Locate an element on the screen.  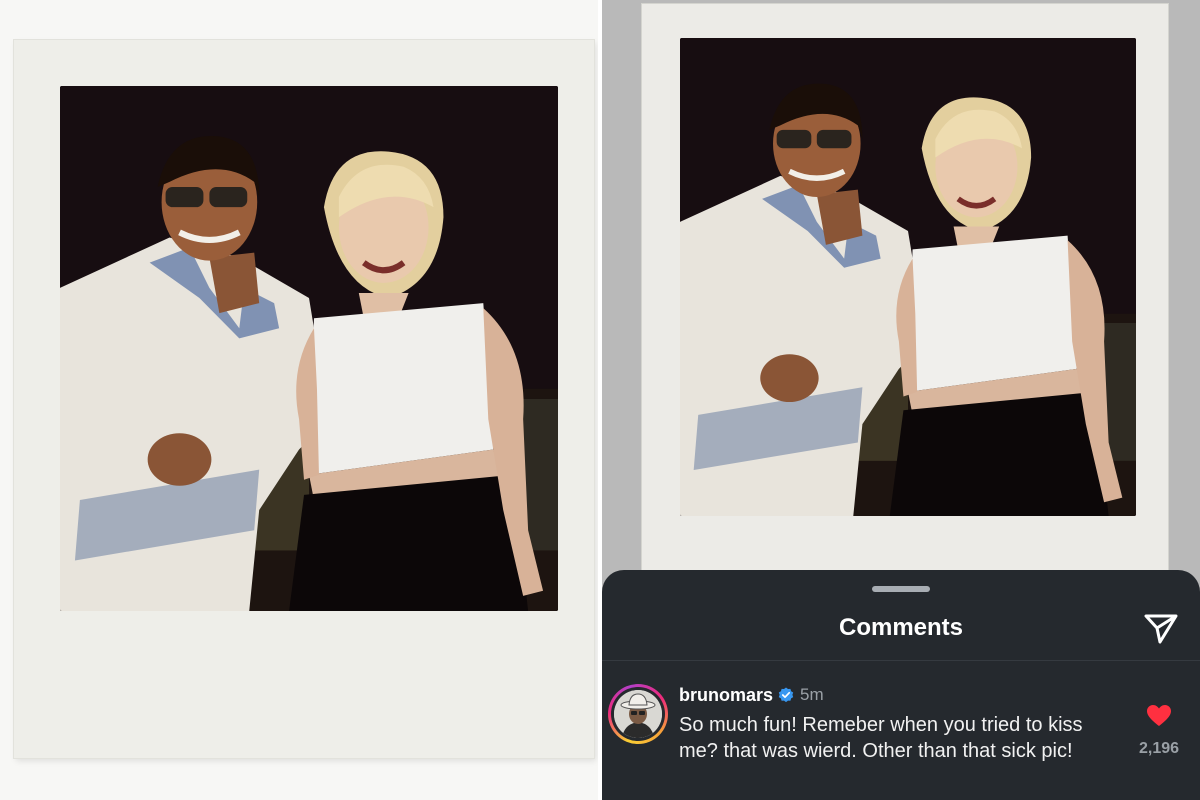
like-count: 2,196 is located at coordinates (1159, 748).